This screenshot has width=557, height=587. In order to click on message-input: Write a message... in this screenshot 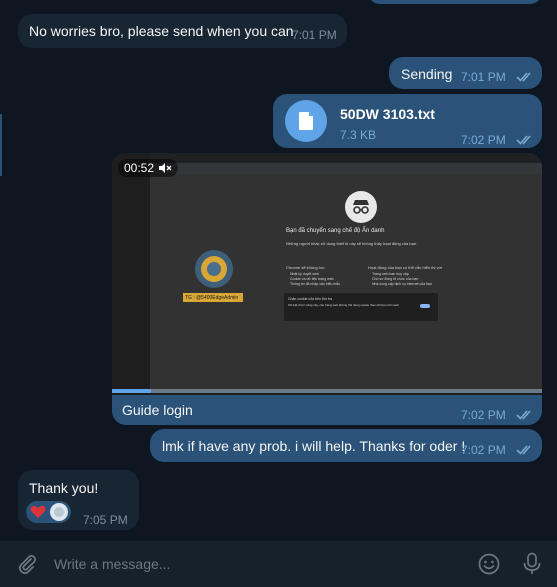, I will do `click(112, 564)`.